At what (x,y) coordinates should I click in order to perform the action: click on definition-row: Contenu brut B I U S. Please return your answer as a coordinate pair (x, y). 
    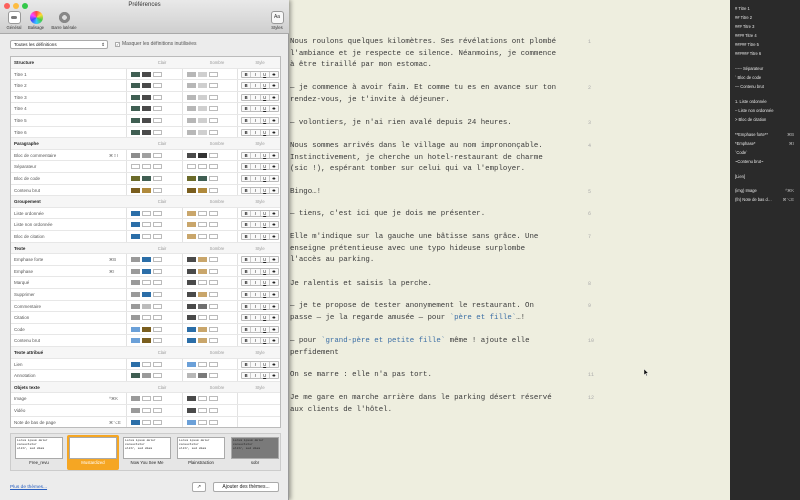
    Looking at the image, I should click on (145, 341).